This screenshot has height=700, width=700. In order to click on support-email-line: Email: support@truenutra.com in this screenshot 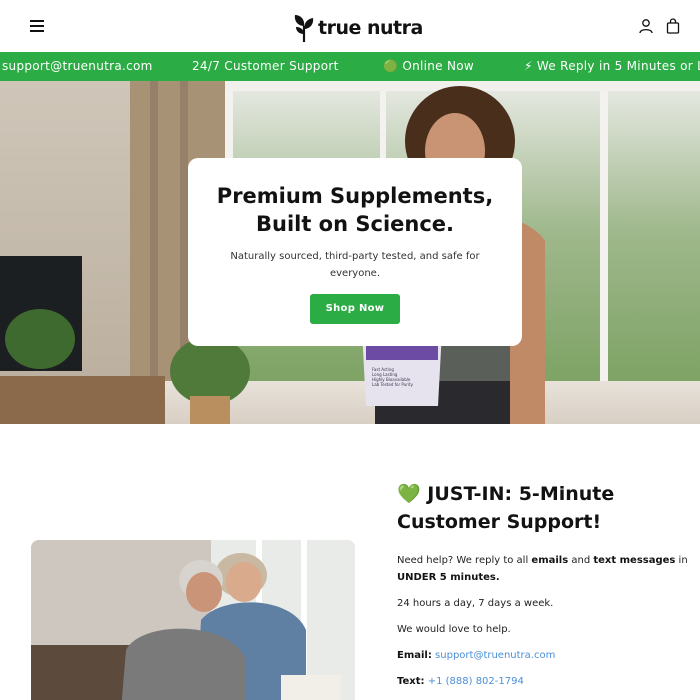, I will do `click(547, 655)`.